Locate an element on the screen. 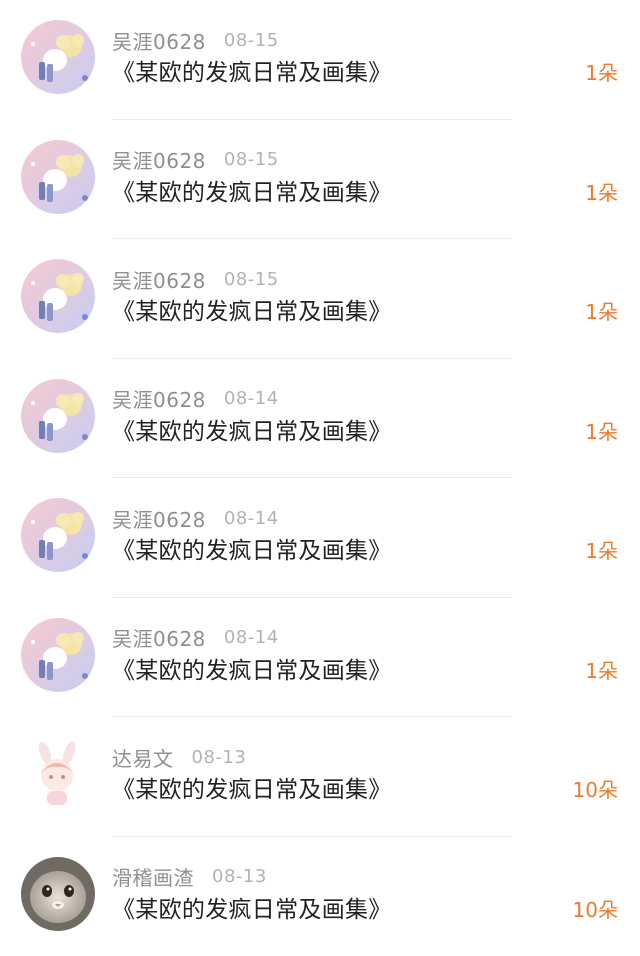 This screenshot has height=956, width=640. username: 达易文 is located at coordinates (143, 757).